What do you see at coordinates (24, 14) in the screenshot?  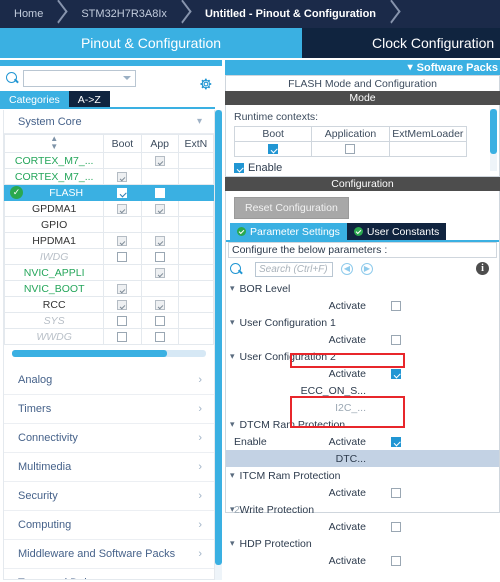 I see `breadcrumb-item-home: Home` at bounding box center [24, 14].